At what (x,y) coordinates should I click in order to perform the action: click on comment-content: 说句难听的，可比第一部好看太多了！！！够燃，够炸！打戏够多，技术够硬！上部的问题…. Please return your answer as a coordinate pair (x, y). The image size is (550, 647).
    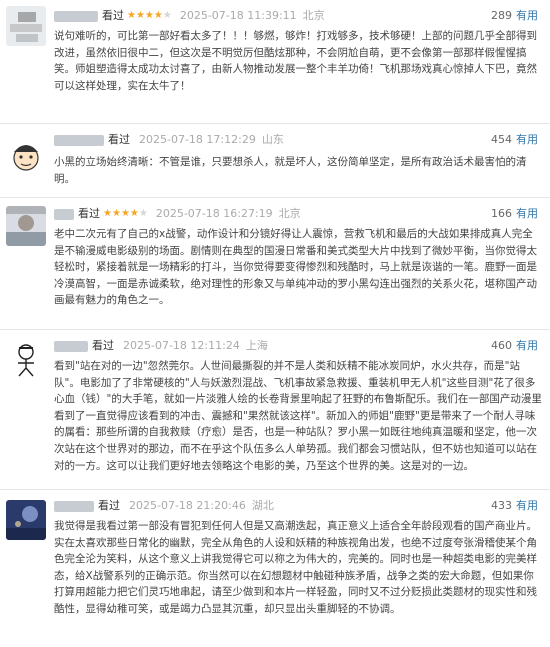
    Looking at the image, I should click on (295, 61).